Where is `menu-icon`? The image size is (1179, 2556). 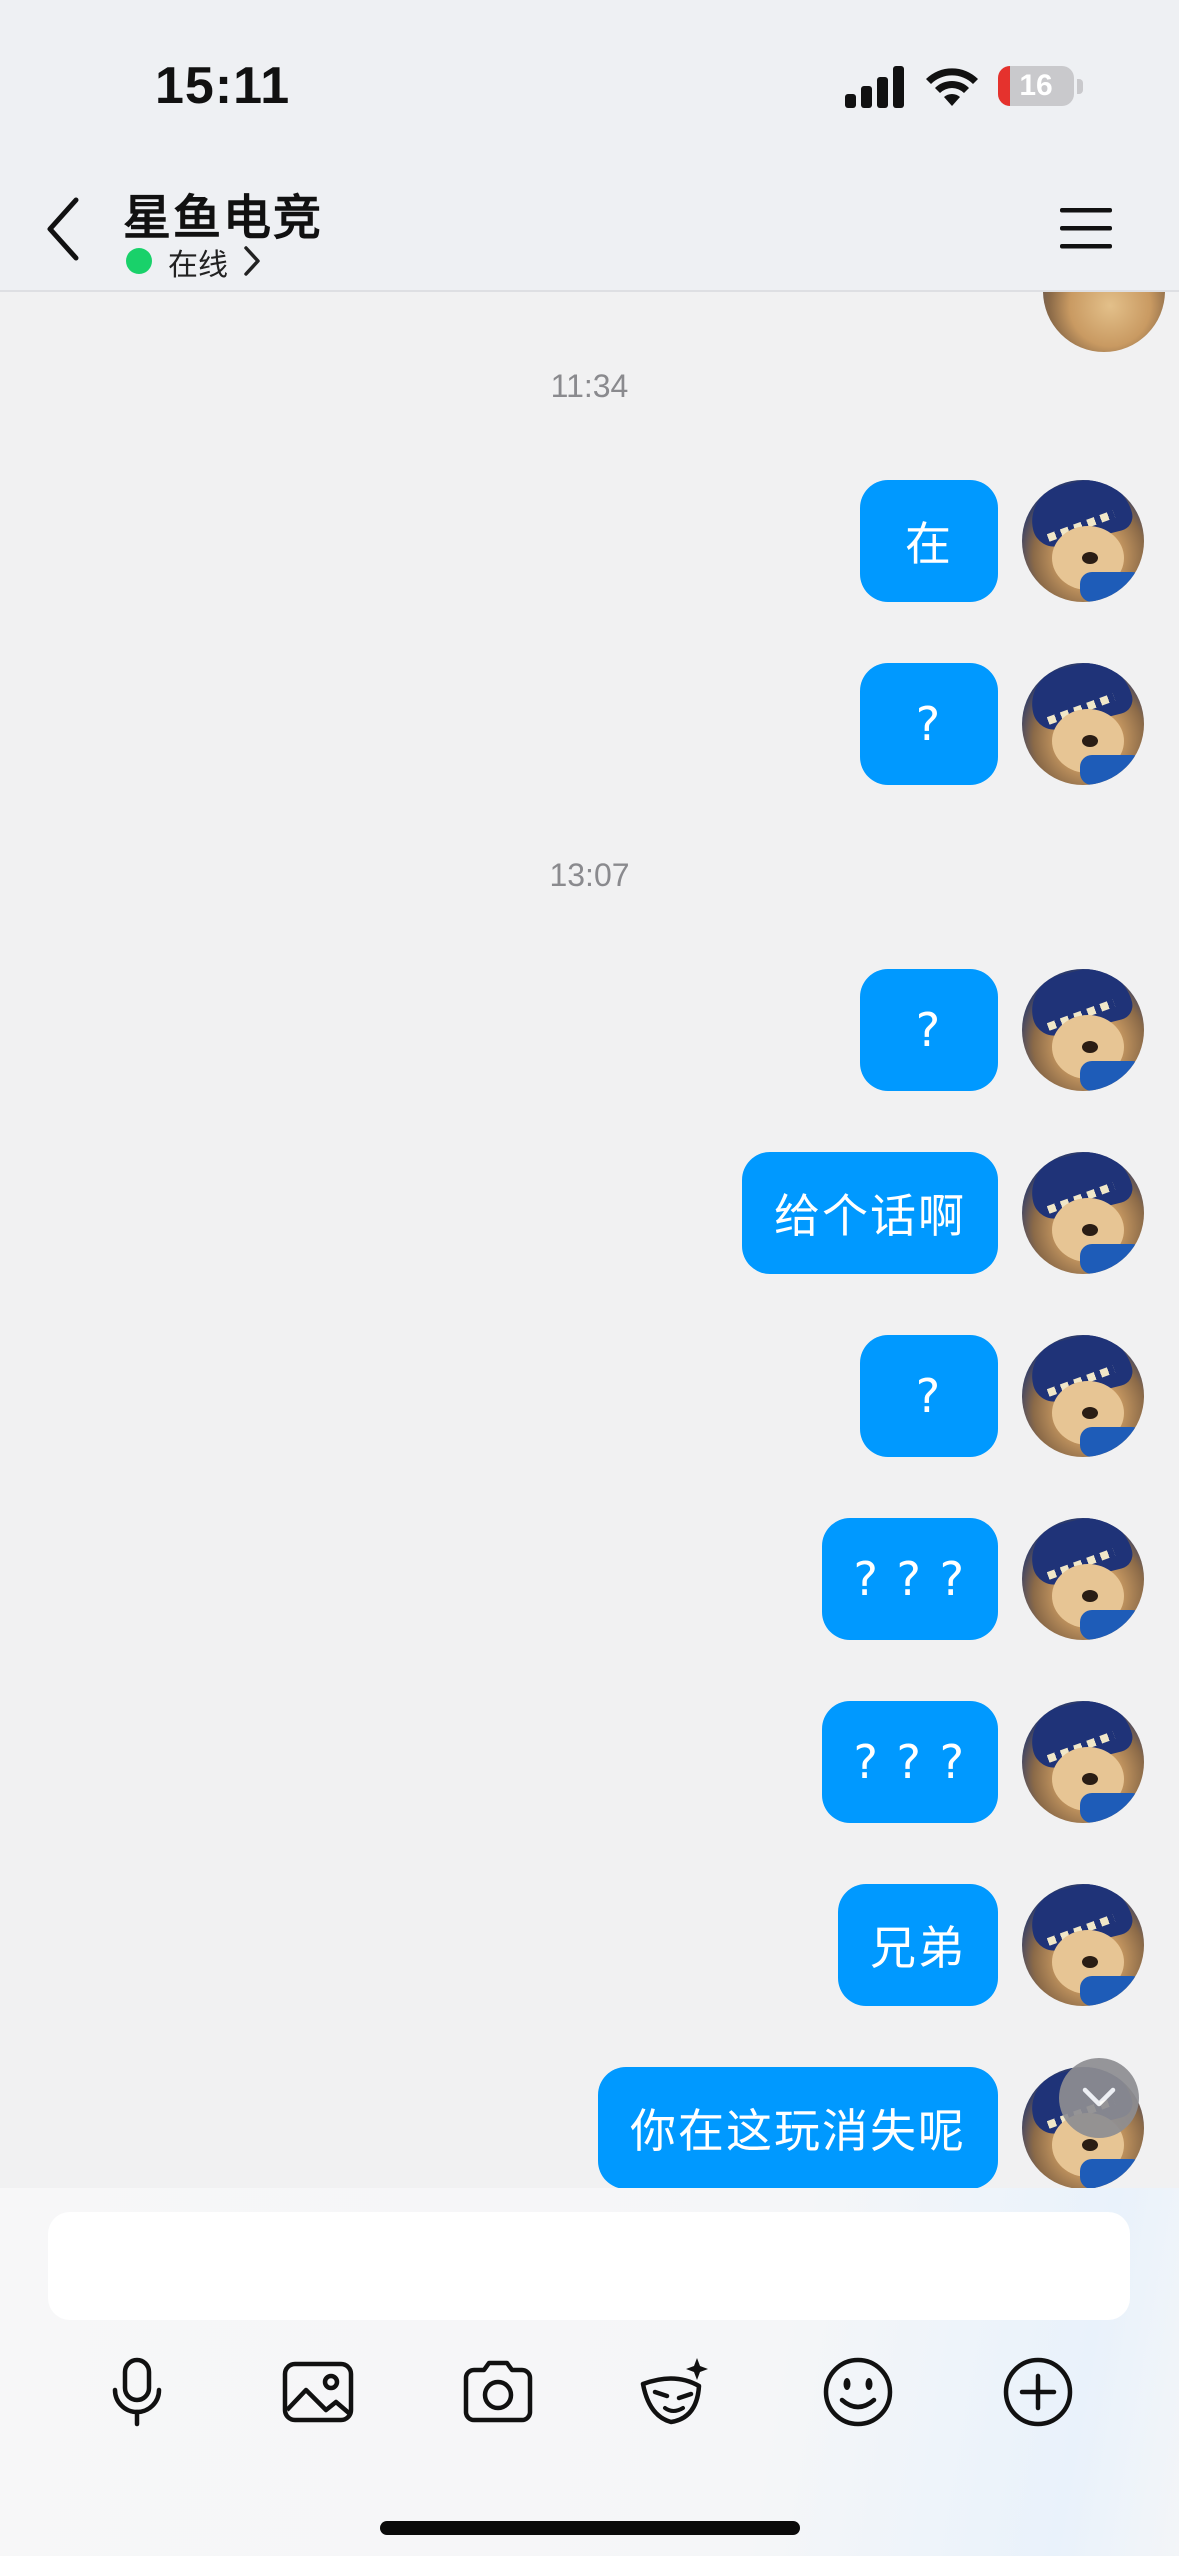
menu-icon is located at coordinates (1086, 228).